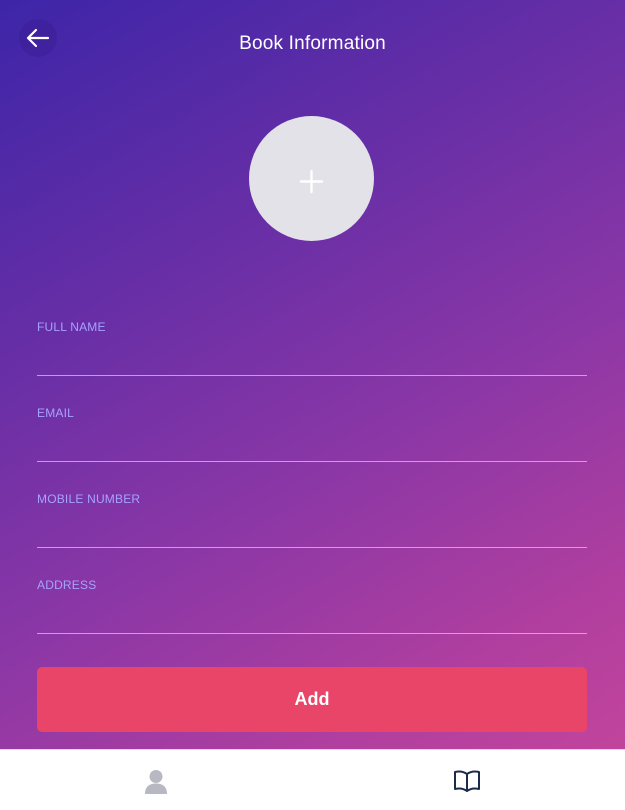 The width and height of the screenshot is (625, 810). I want to click on mobile-number-field: MOBILE NUMBER, so click(312, 522).